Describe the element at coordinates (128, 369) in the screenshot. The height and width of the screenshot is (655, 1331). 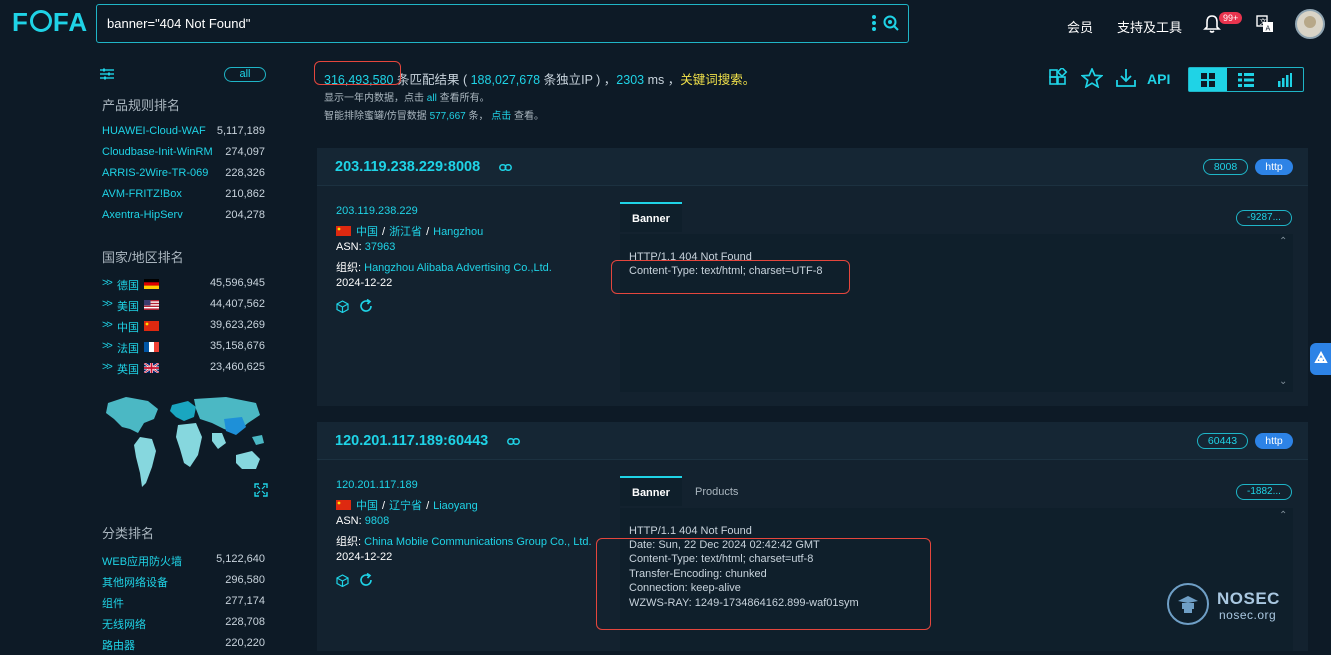
I see `country-name: 英国` at that location.